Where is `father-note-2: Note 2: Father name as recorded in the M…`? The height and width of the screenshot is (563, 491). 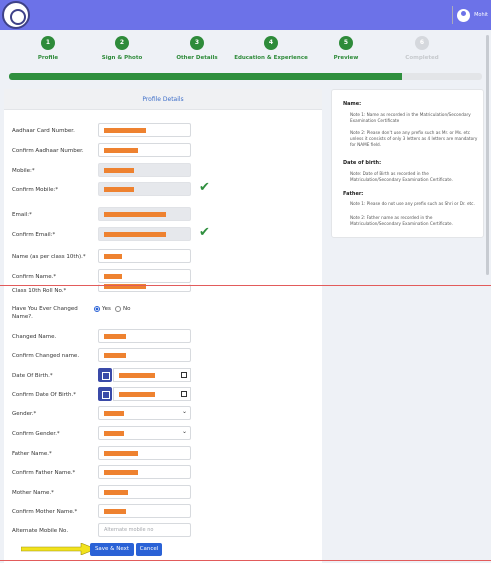
father-note-2: Note 2: Father name as recorded in the M… is located at coordinates (401, 220).